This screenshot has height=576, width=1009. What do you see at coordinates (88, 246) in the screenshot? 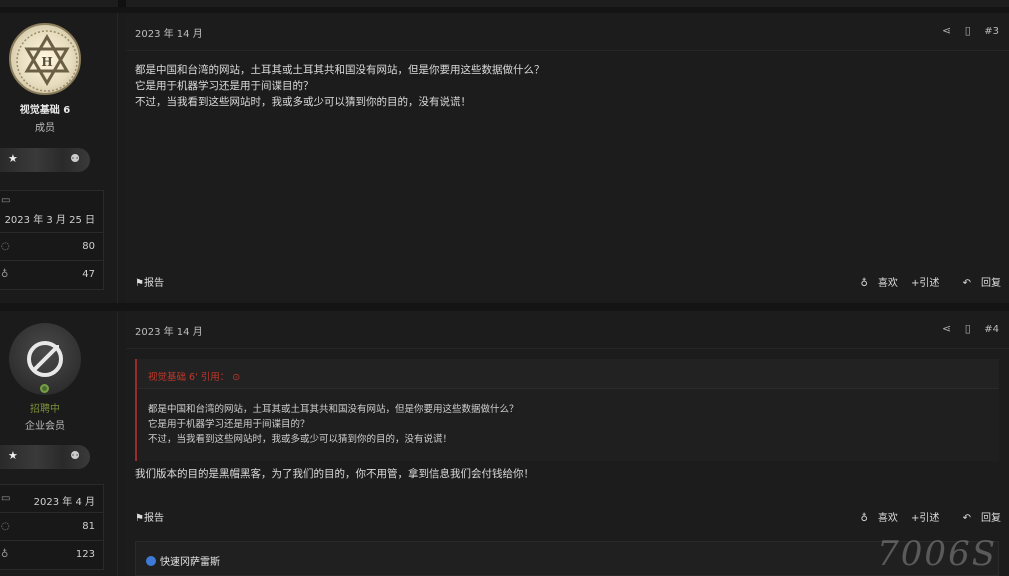
I see `messages-count: 80` at bounding box center [88, 246].